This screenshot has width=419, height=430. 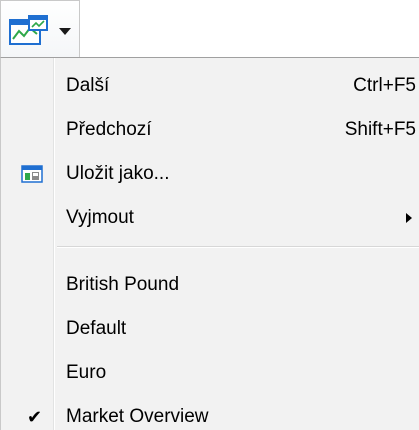 I want to click on submenu-arrow-icon, so click(x=409, y=218).